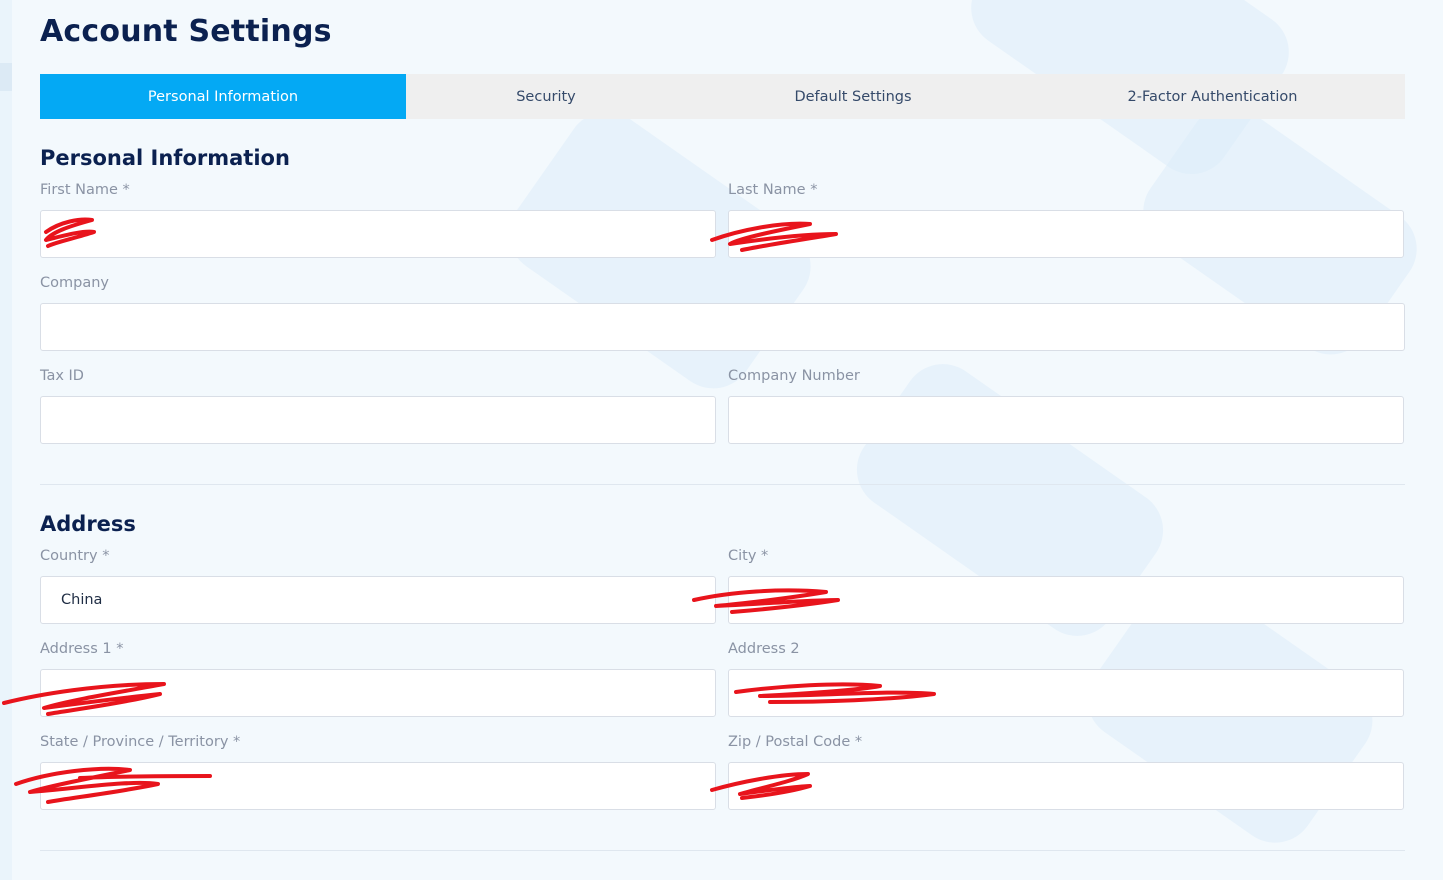  What do you see at coordinates (223, 96) in the screenshot?
I see `tab-personal-information: Personal Information` at bounding box center [223, 96].